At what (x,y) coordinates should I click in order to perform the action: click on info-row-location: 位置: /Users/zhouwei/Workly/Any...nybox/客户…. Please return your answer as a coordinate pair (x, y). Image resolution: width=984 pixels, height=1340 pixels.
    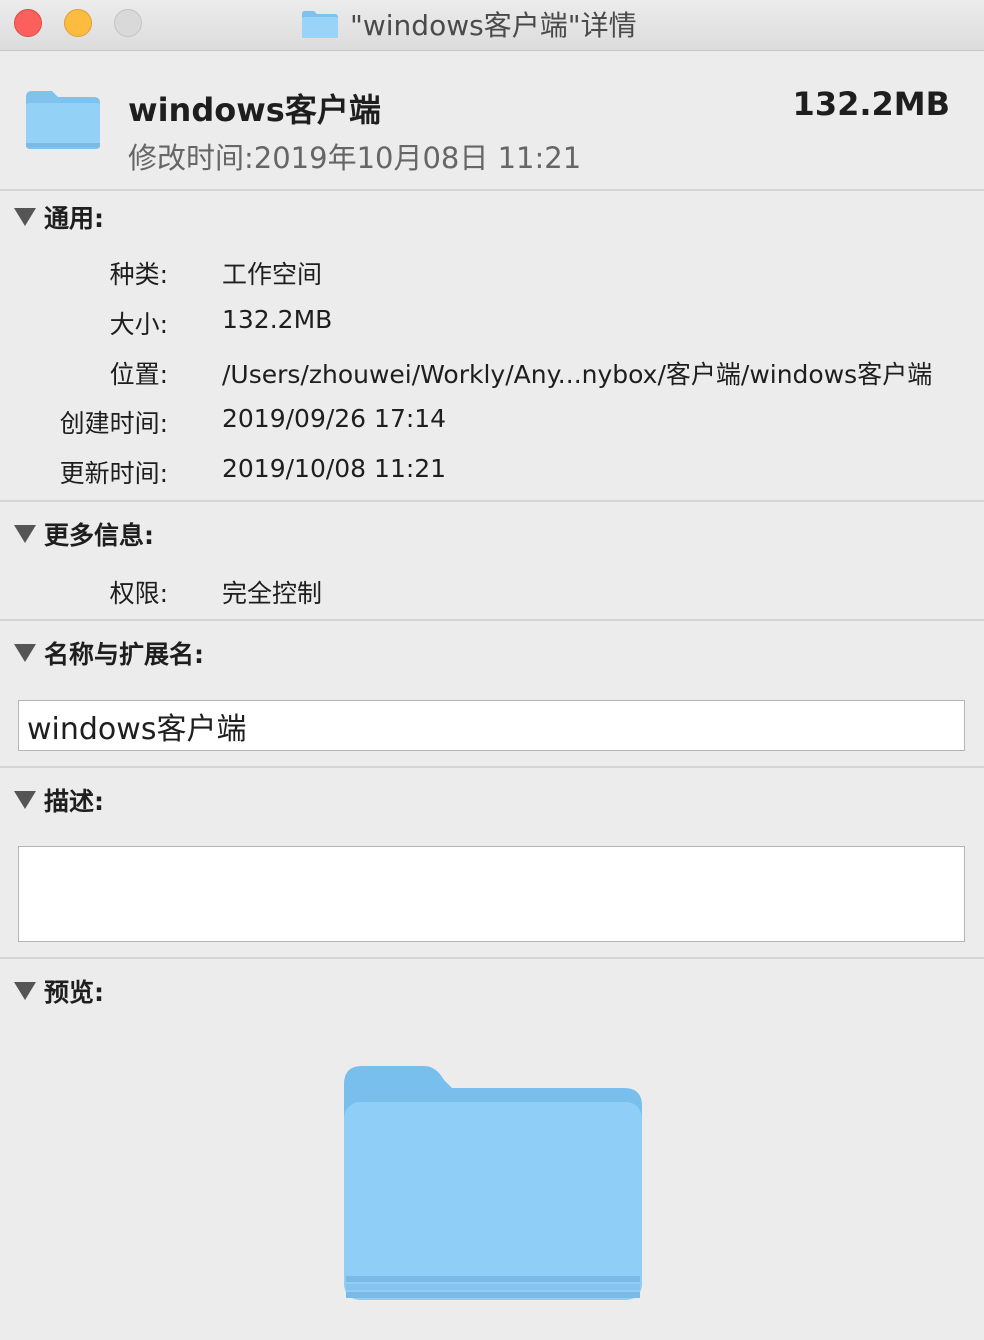
    Looking at the image, I should click on (492, 371).